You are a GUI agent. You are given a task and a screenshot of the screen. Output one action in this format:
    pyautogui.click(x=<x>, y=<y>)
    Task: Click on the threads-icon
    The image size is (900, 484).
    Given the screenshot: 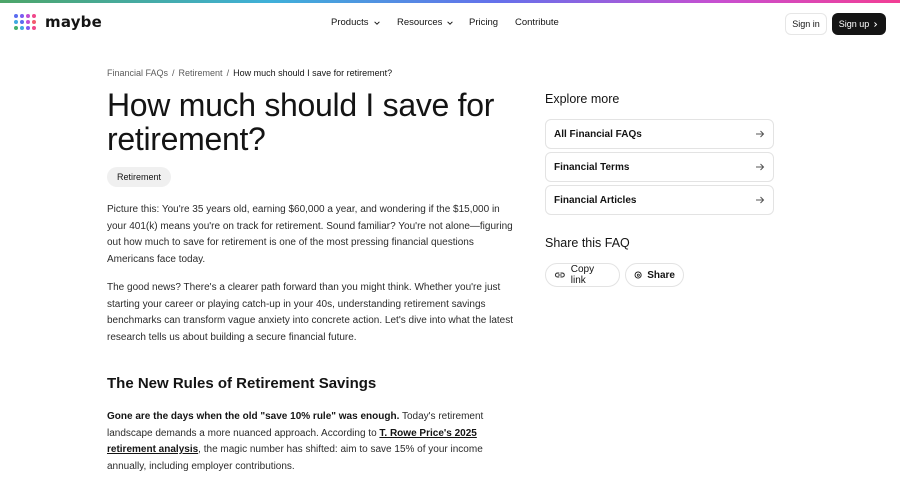 What is the action you would take?
    pyautogui.click(x=638, y=275)
    